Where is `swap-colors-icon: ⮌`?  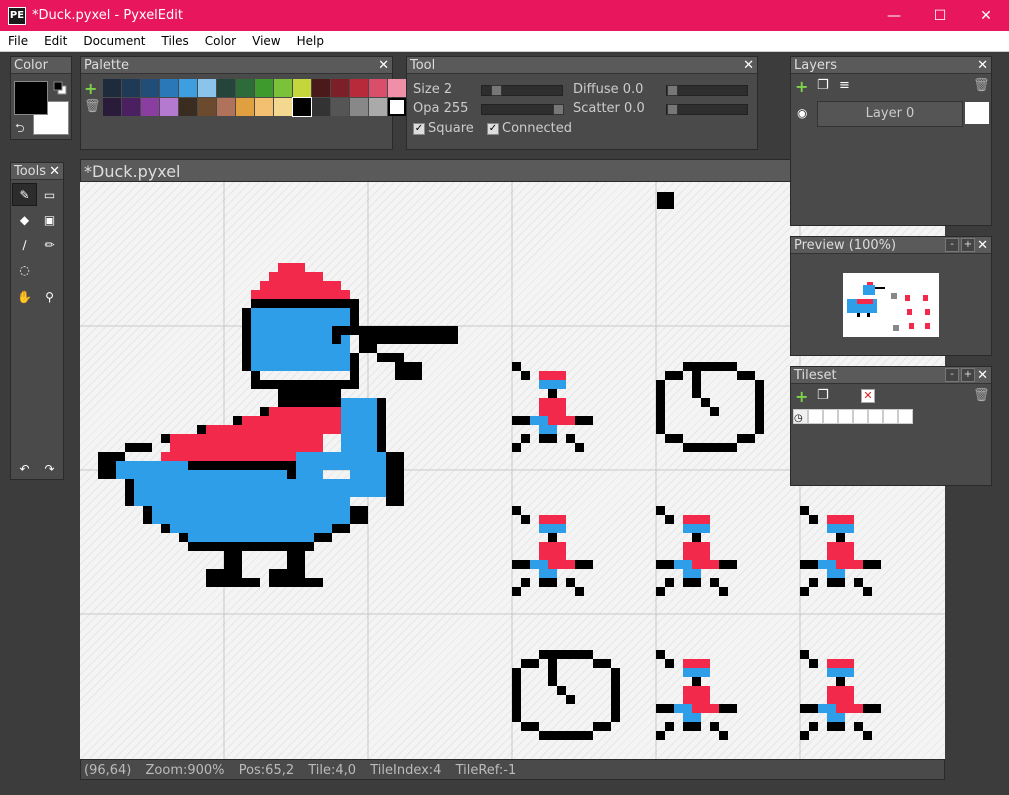 swap-colors-icon: ⮌ is located at coordinates (20, 129).